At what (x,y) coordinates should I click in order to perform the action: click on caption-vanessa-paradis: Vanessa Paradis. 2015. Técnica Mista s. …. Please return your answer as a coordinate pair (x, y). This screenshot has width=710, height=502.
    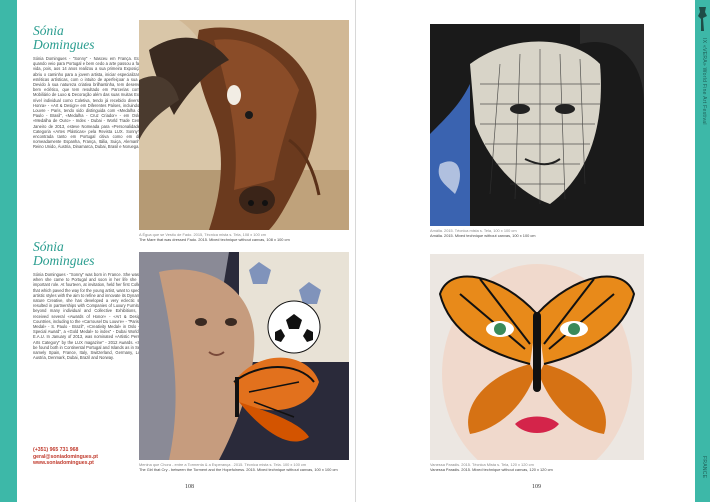
    Looking at the image, I should click on (491, 467).